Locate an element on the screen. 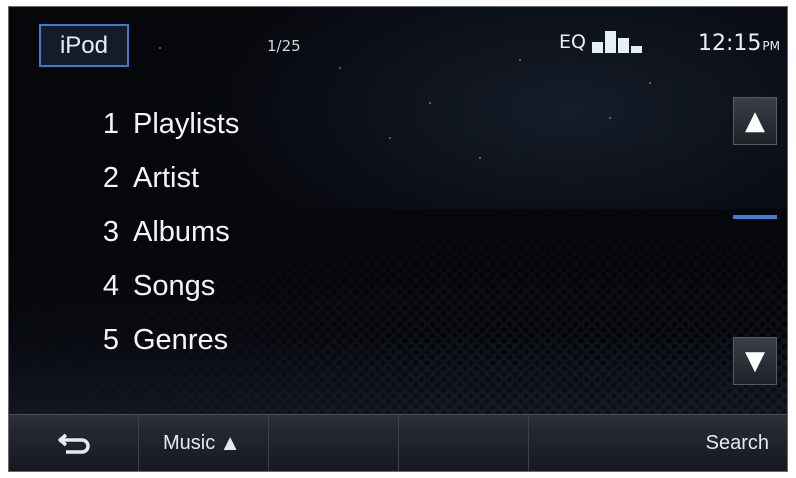 The image size is (796, 478). clock-ampm: PM is located at coordinates (771, 46).